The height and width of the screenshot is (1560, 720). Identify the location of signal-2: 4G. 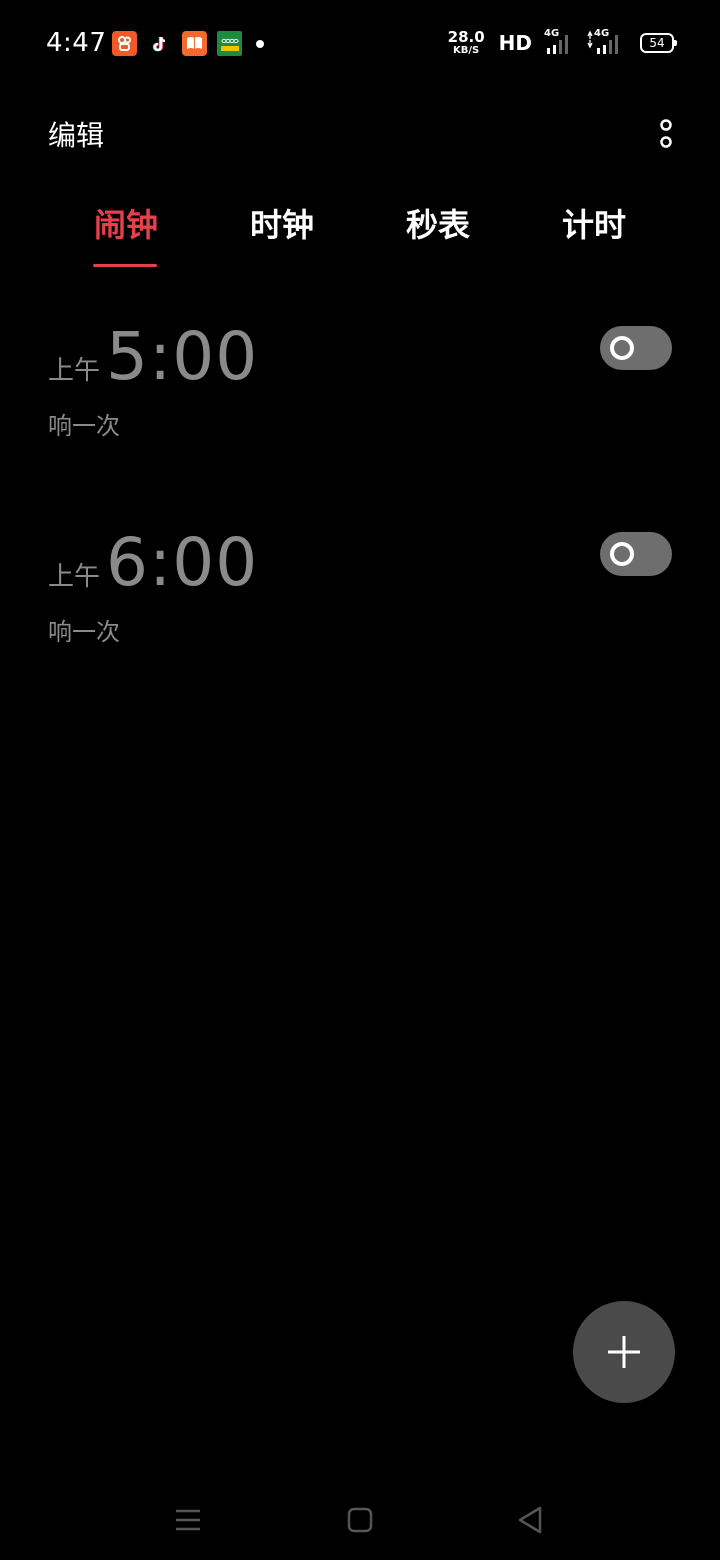
(605, 42).